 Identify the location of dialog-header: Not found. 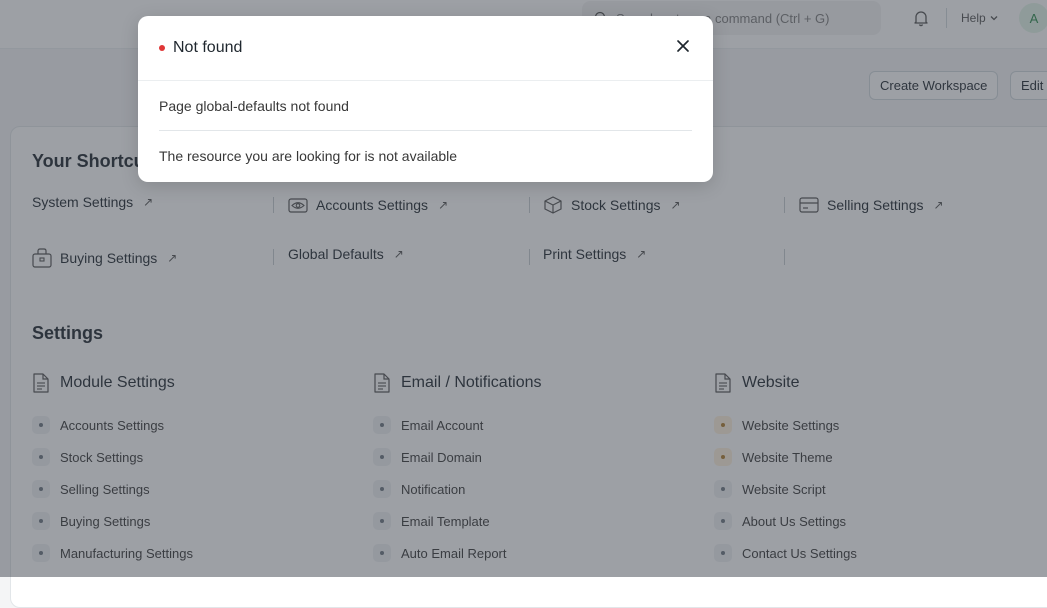
(425, 48).